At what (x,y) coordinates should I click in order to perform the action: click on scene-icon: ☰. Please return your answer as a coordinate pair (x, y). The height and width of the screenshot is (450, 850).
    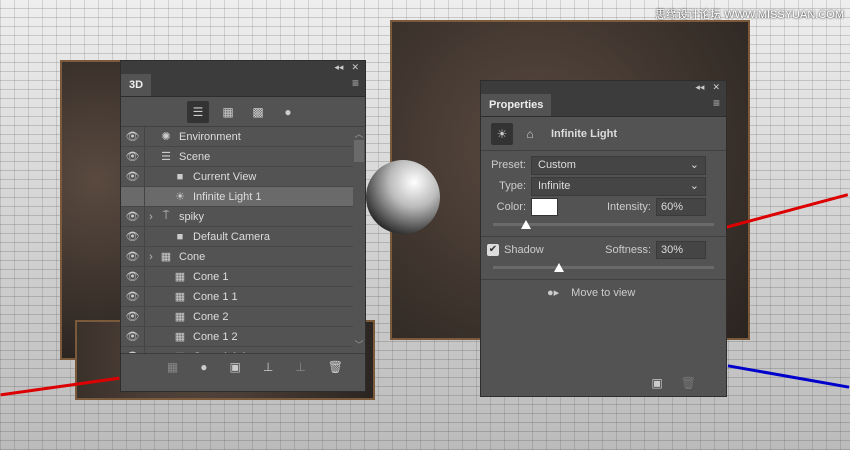
    Looking at the image, I should click on (166, 157).